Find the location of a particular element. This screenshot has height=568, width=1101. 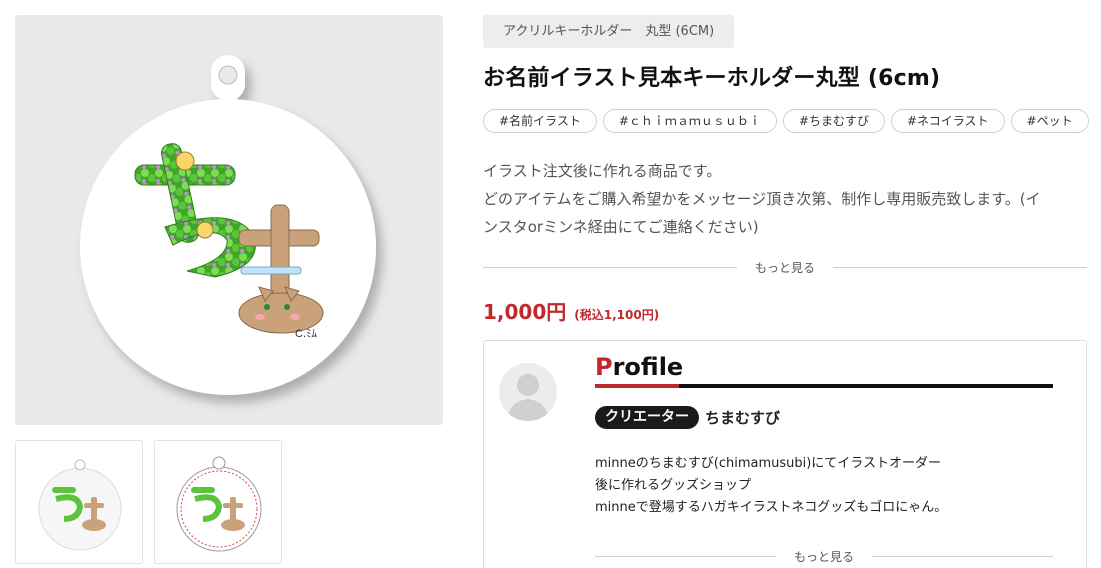

price: 1,000円 is located at coordinates (525, 312).